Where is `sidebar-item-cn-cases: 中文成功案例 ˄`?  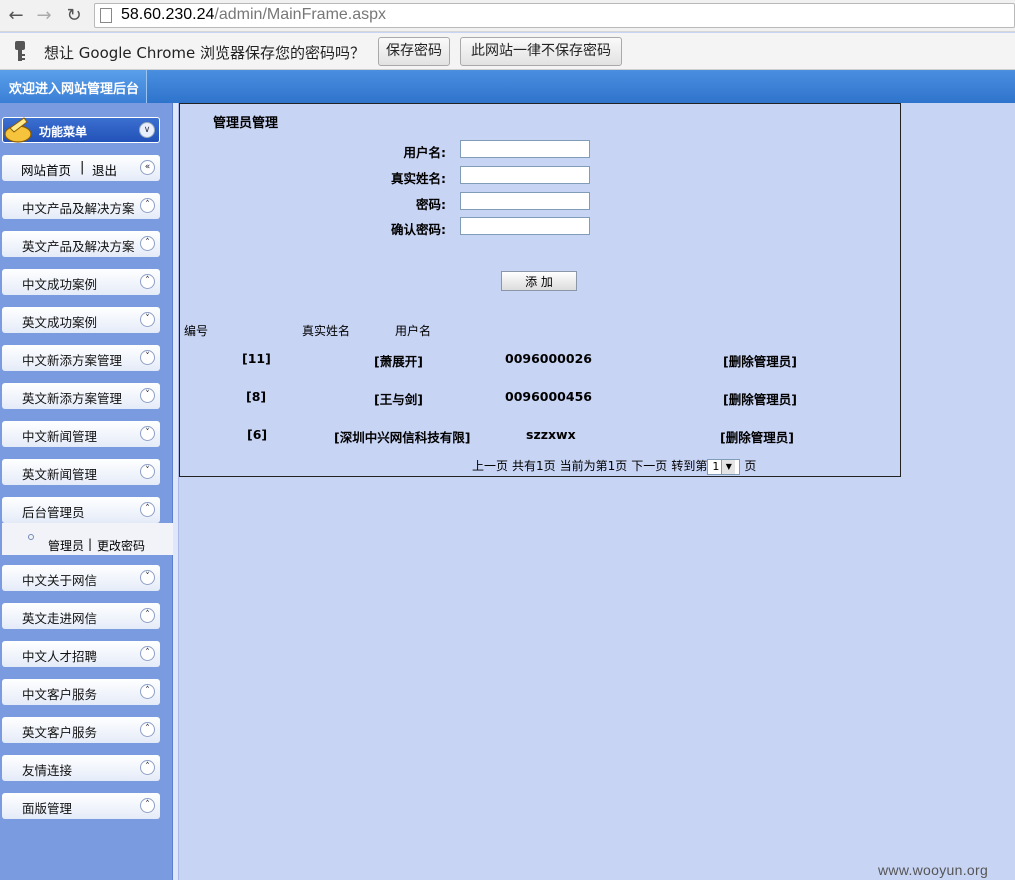 sidebar-item-cn-cases: 中文成功案例 ˄ is located at coordinates (81, 282).